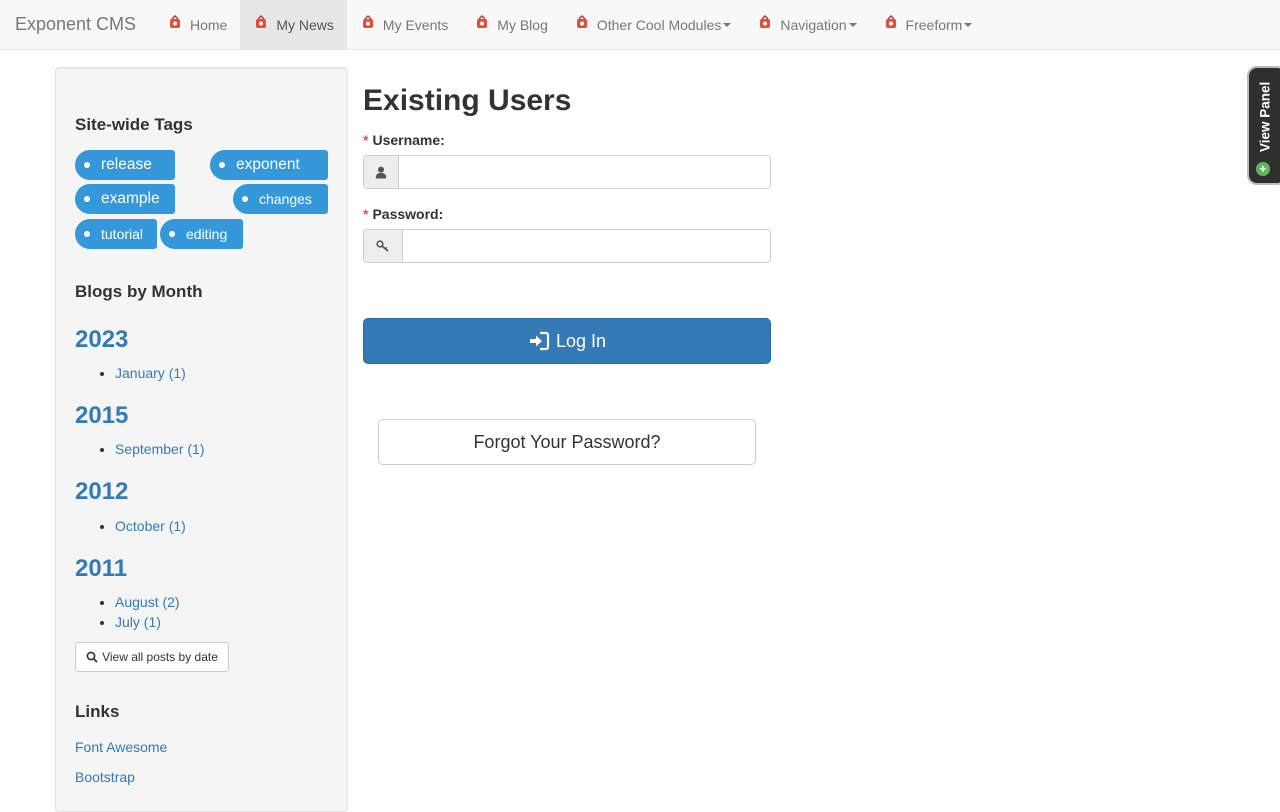 This screenshot has width=1280, height=812. What do you see at coordinates (934, 25) in the screenshot?
I see `nav-label: Freeform` at bounding box center [934, 25].